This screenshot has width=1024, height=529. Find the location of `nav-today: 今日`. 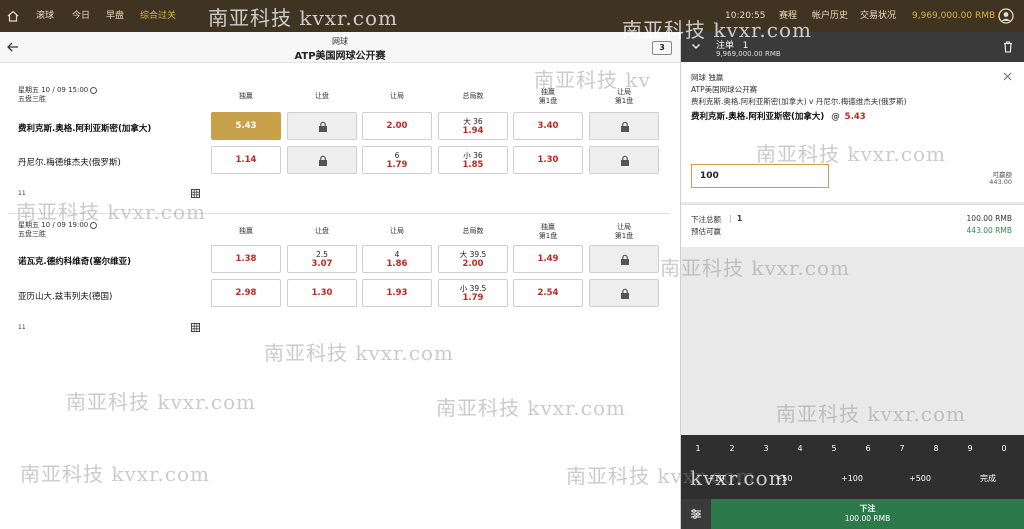

nav-today: 今日 is located at coordinates (81, 16).